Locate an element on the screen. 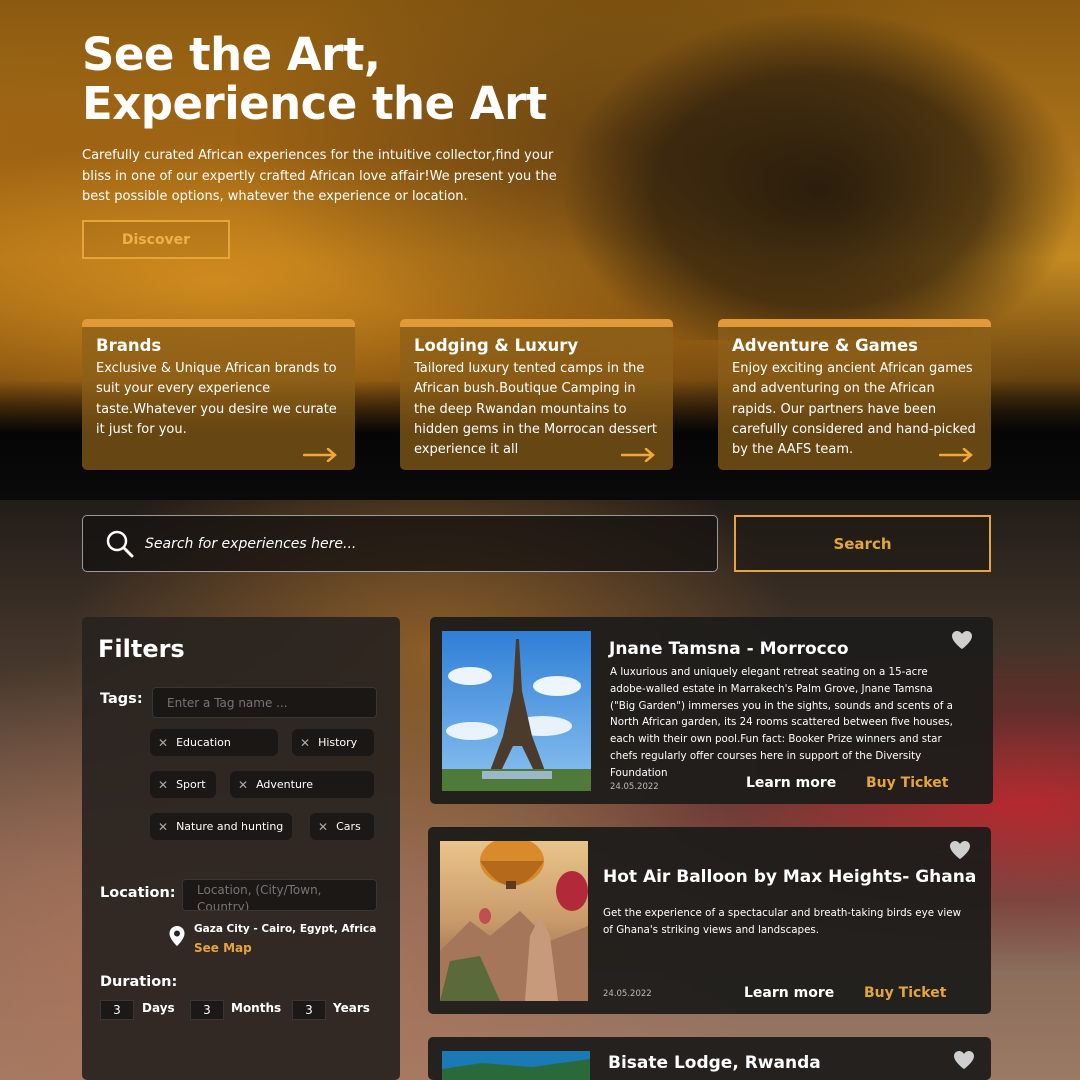 The image size is (1080, 1080). tag-chip: ✕ Education is located at coordinates (214, 742).